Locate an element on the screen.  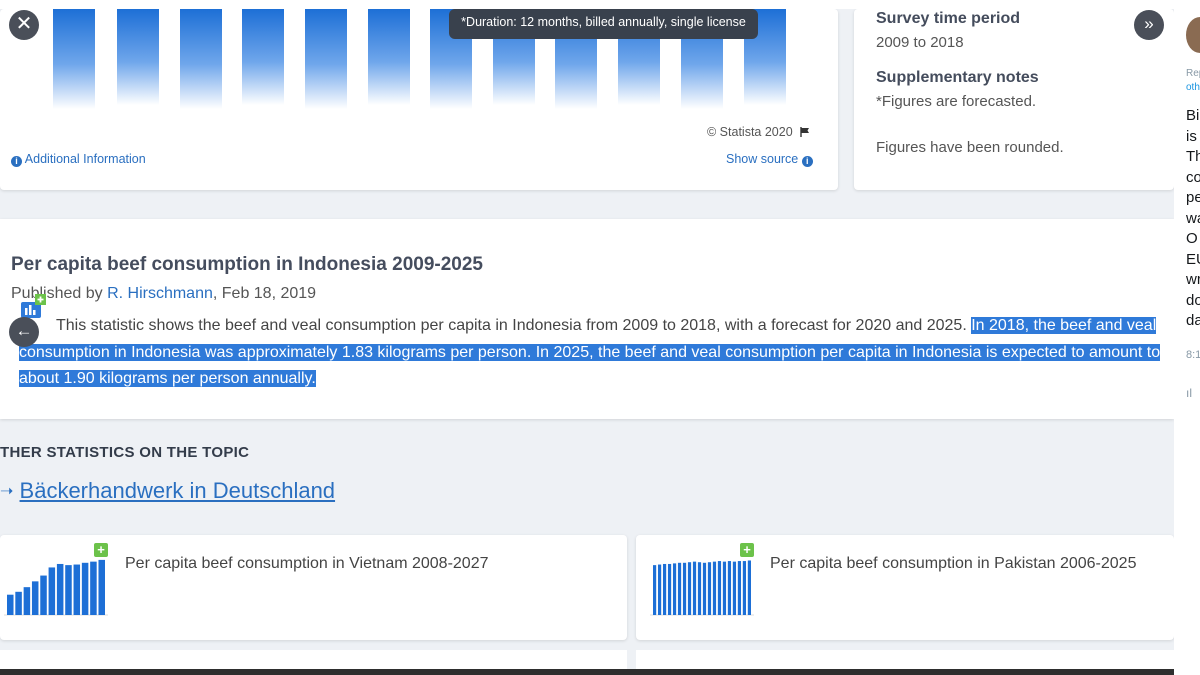
flag-icon is located at coordinates (805, 132).